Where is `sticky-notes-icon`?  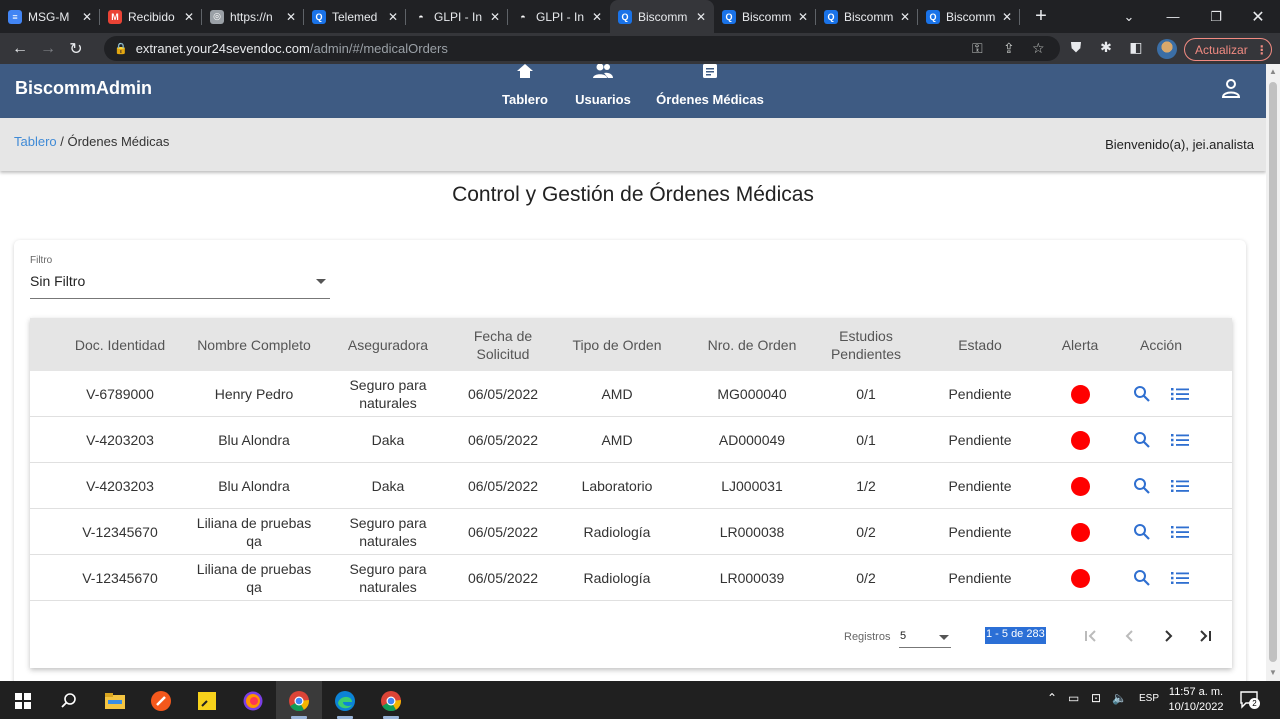
sticky-notes-icon is located at coordinates (207, 701).